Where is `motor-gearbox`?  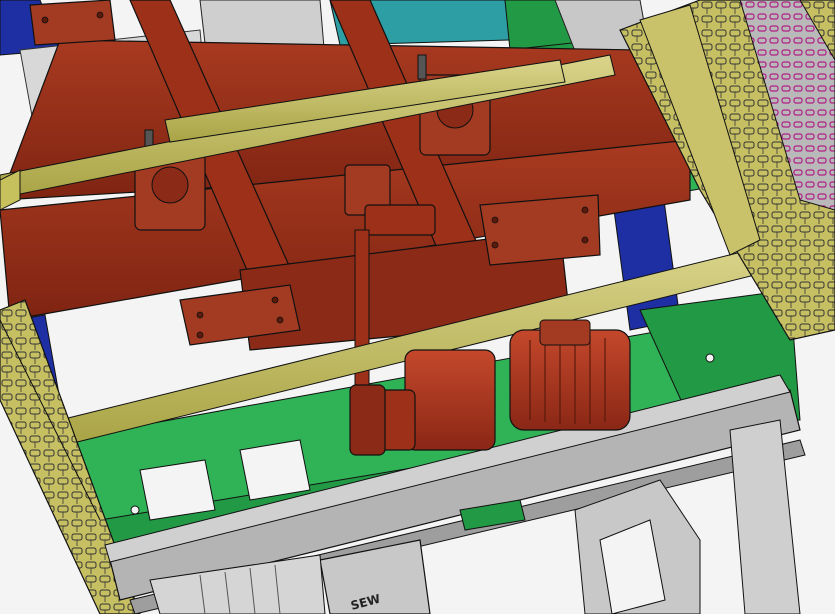
motor-gearbox is located at coordinates (450, 400).